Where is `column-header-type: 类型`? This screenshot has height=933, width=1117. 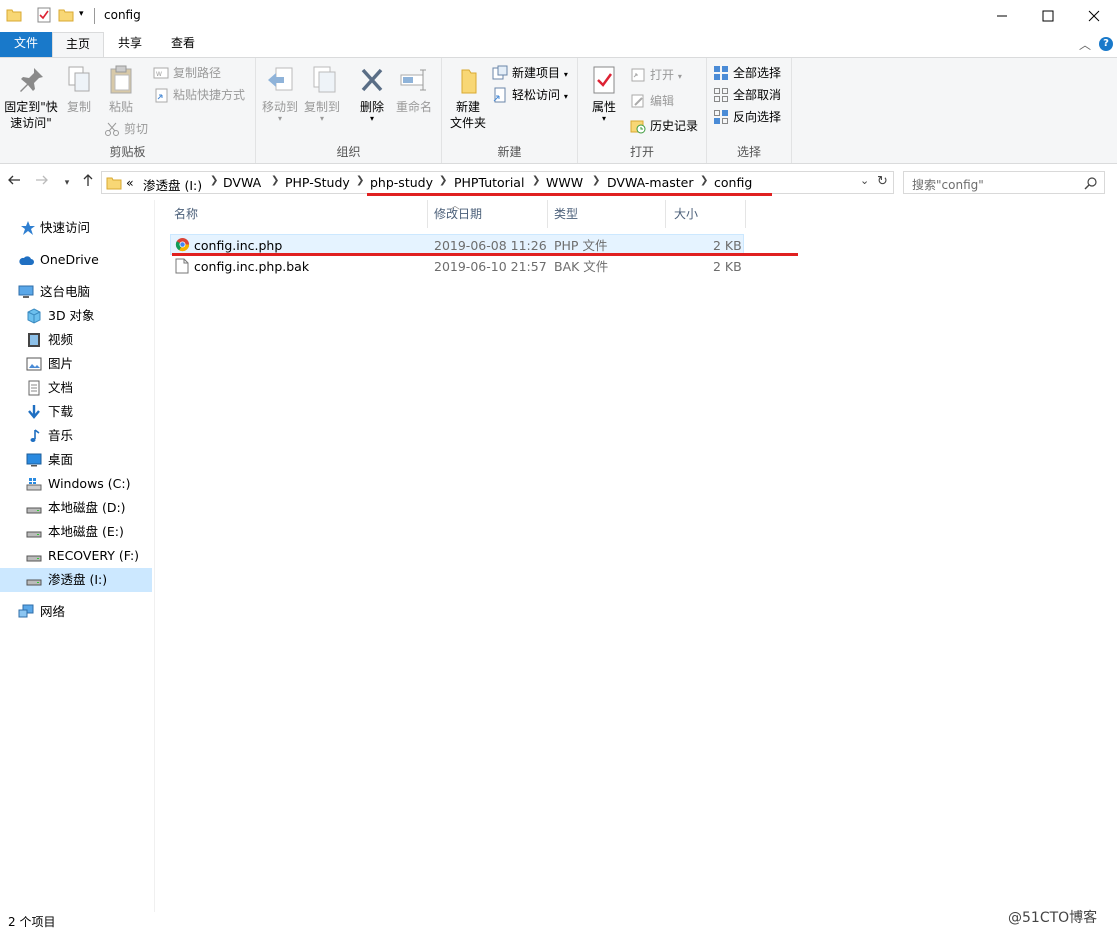
column-header-type: 类型 is located at coordinates (606, 214).